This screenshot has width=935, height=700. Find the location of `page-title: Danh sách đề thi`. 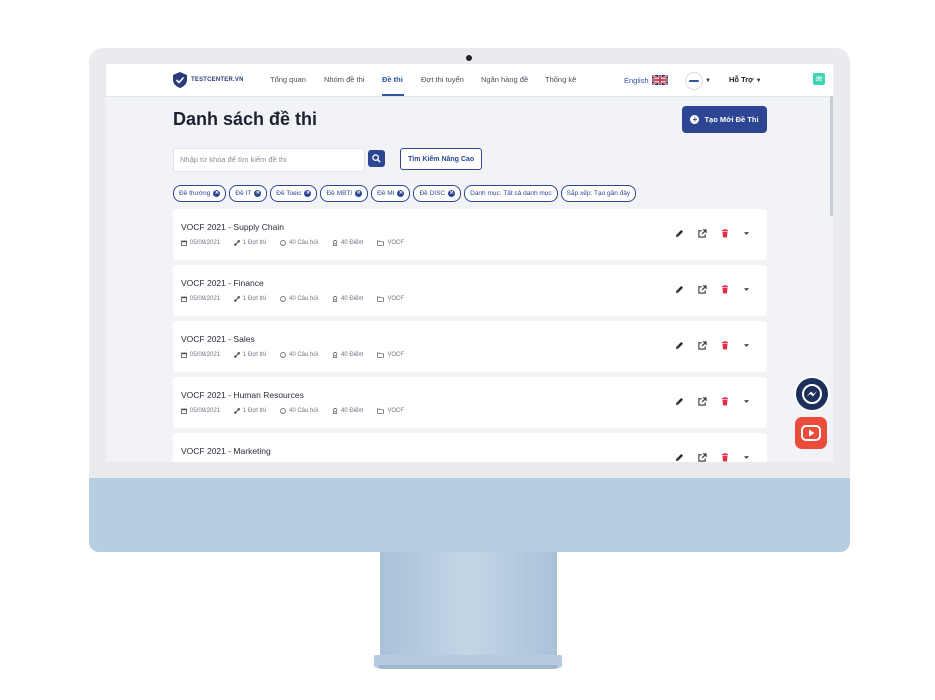

page-title: Danh sách đề thi is located at coordinates (245, 119).